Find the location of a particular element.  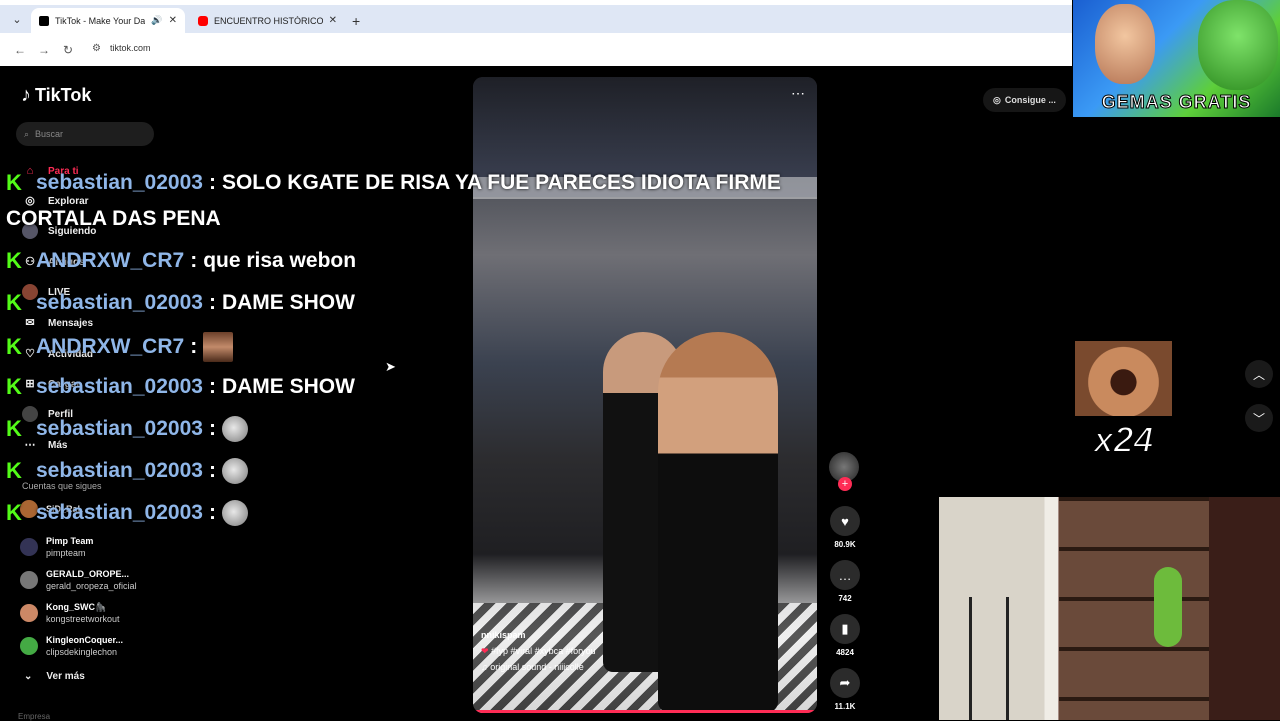

messages-icon: ✉ is located at coordinates (30, 323).